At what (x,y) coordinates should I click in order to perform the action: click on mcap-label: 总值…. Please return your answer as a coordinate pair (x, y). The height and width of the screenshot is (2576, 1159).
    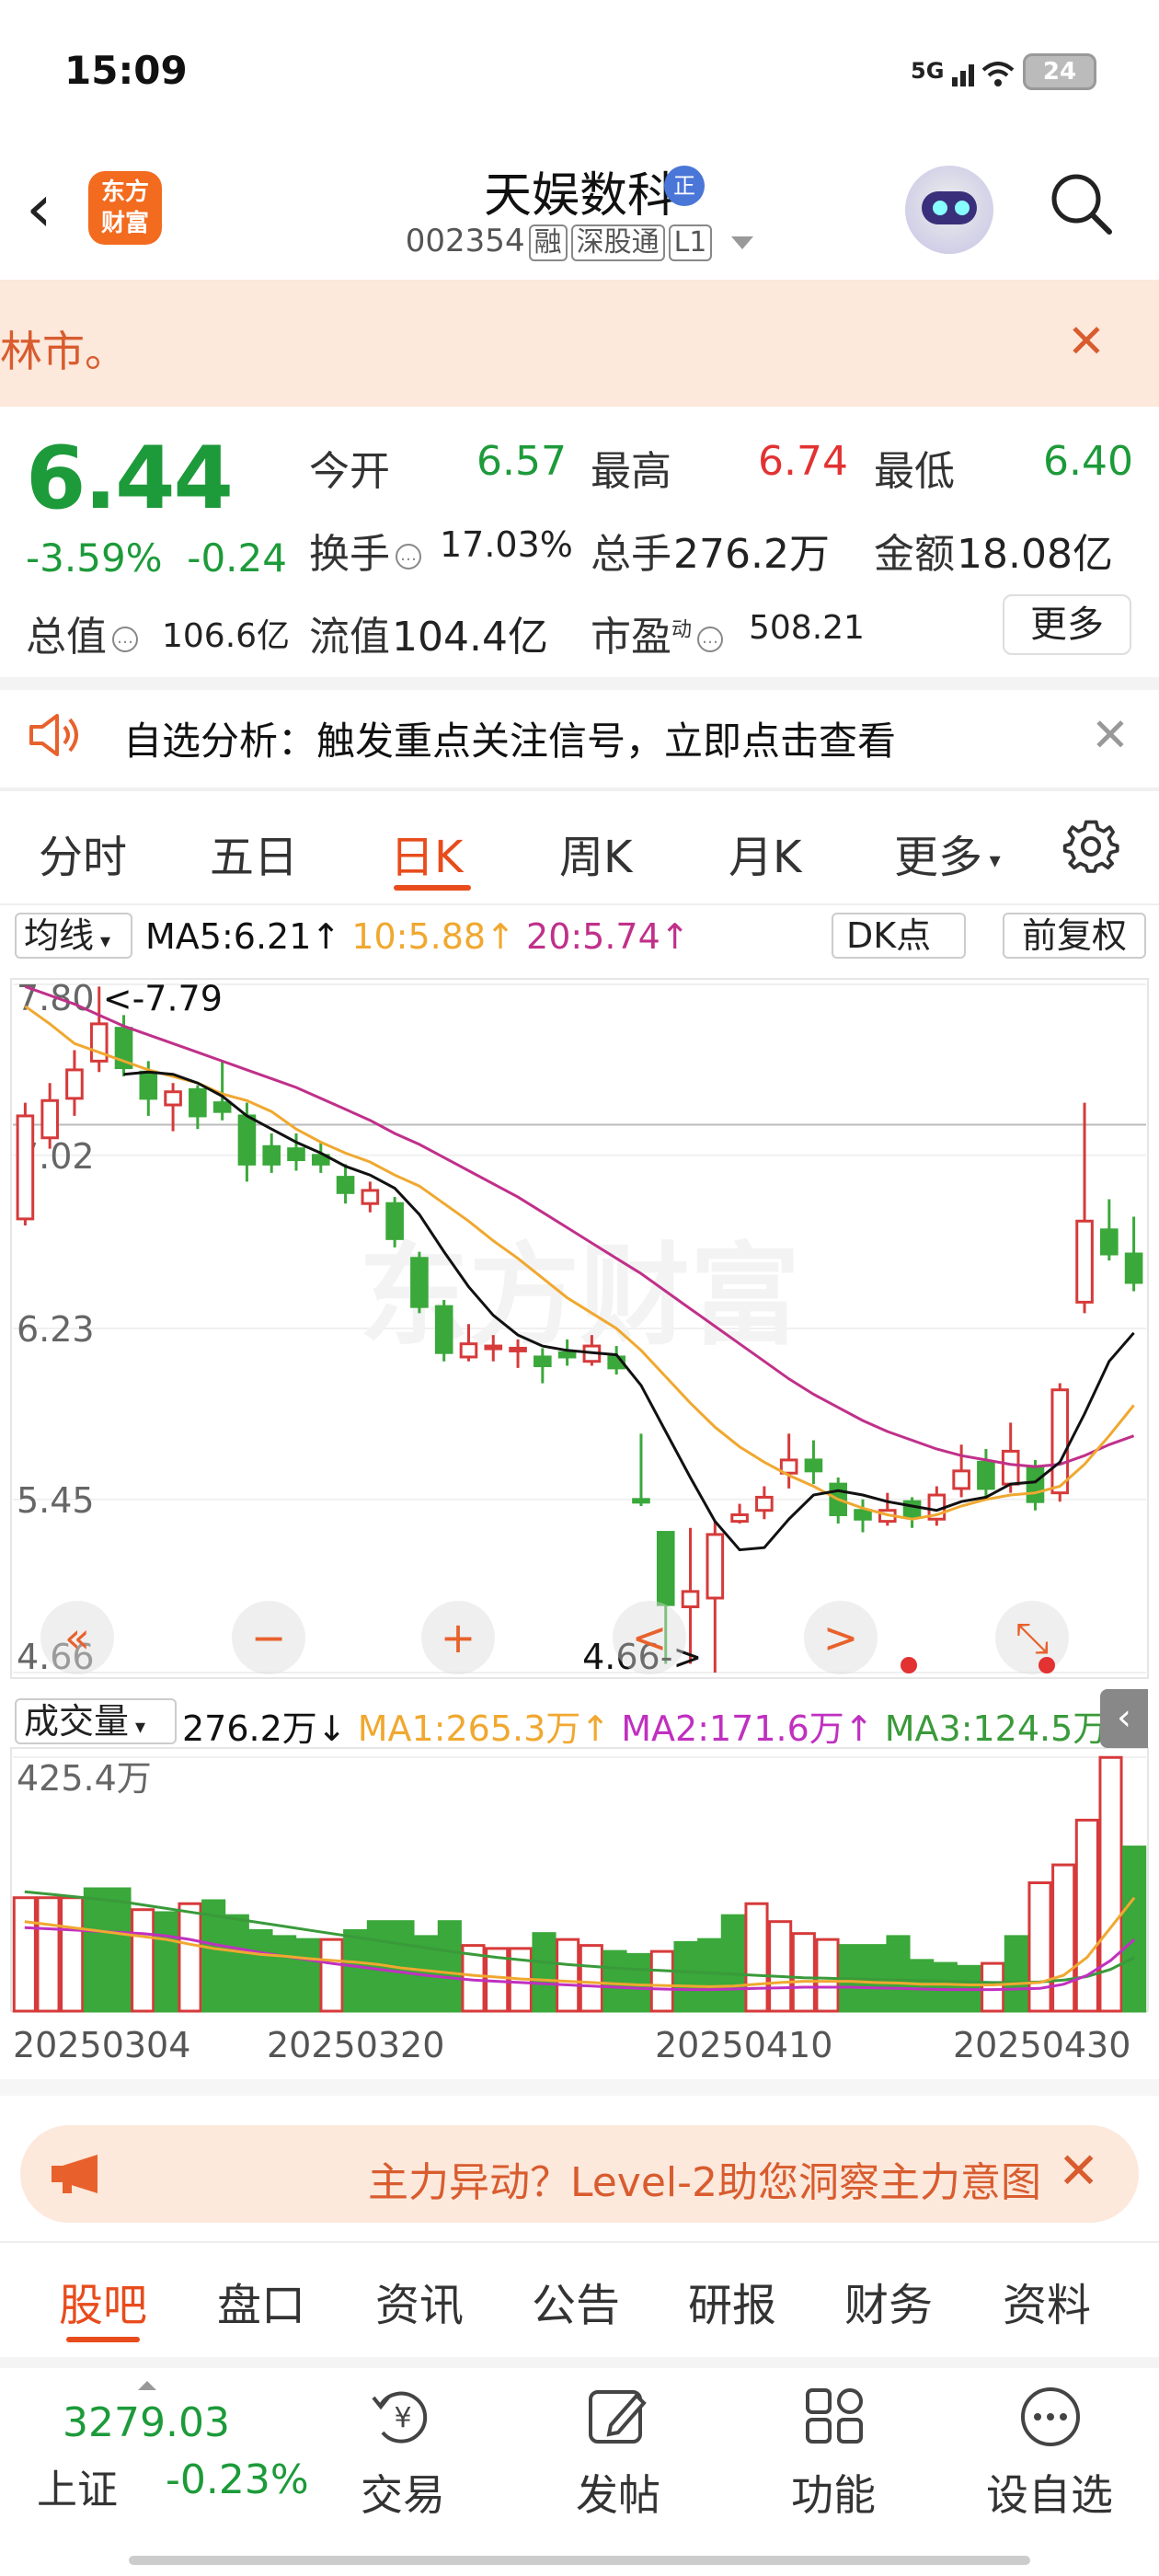
    Looking at the image, I should click on (84, 633).